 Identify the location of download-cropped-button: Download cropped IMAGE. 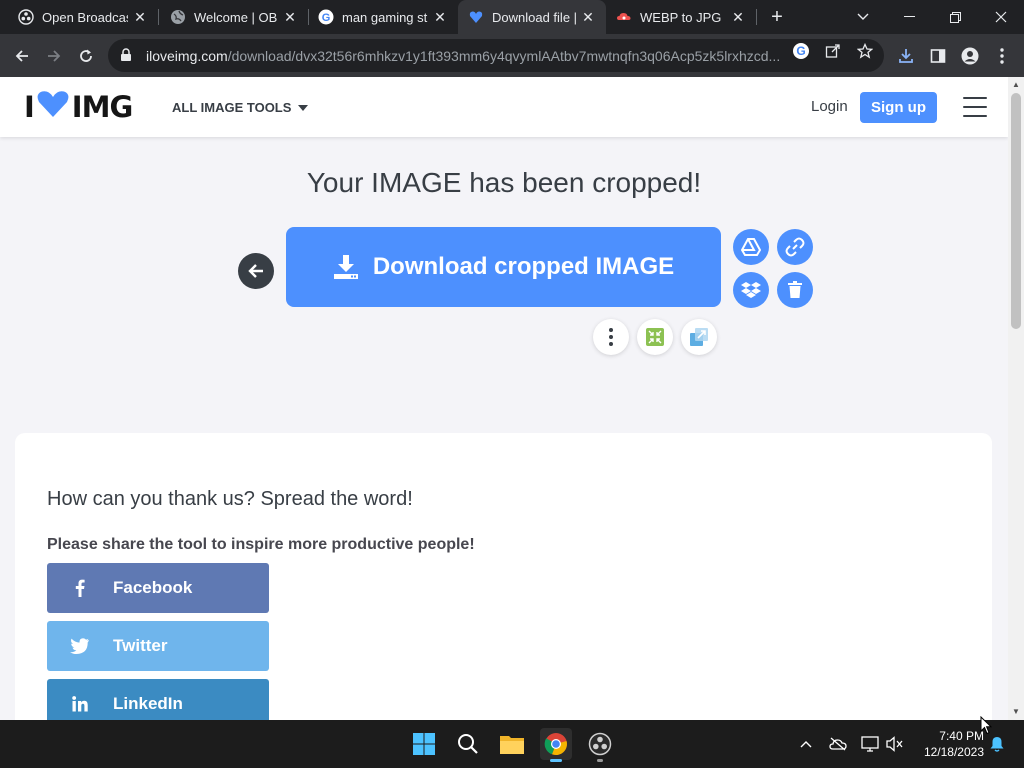
(503, 267).